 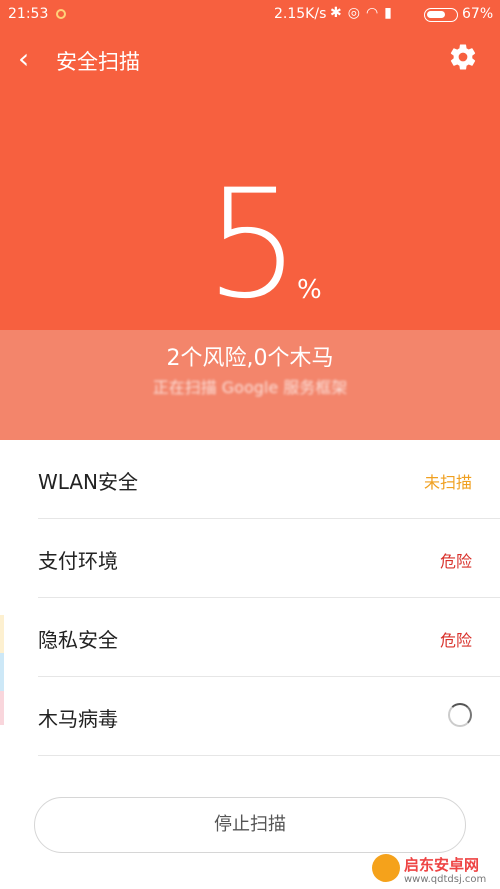 I want to click on back-icon: ‹, so click(x=30, y=59).